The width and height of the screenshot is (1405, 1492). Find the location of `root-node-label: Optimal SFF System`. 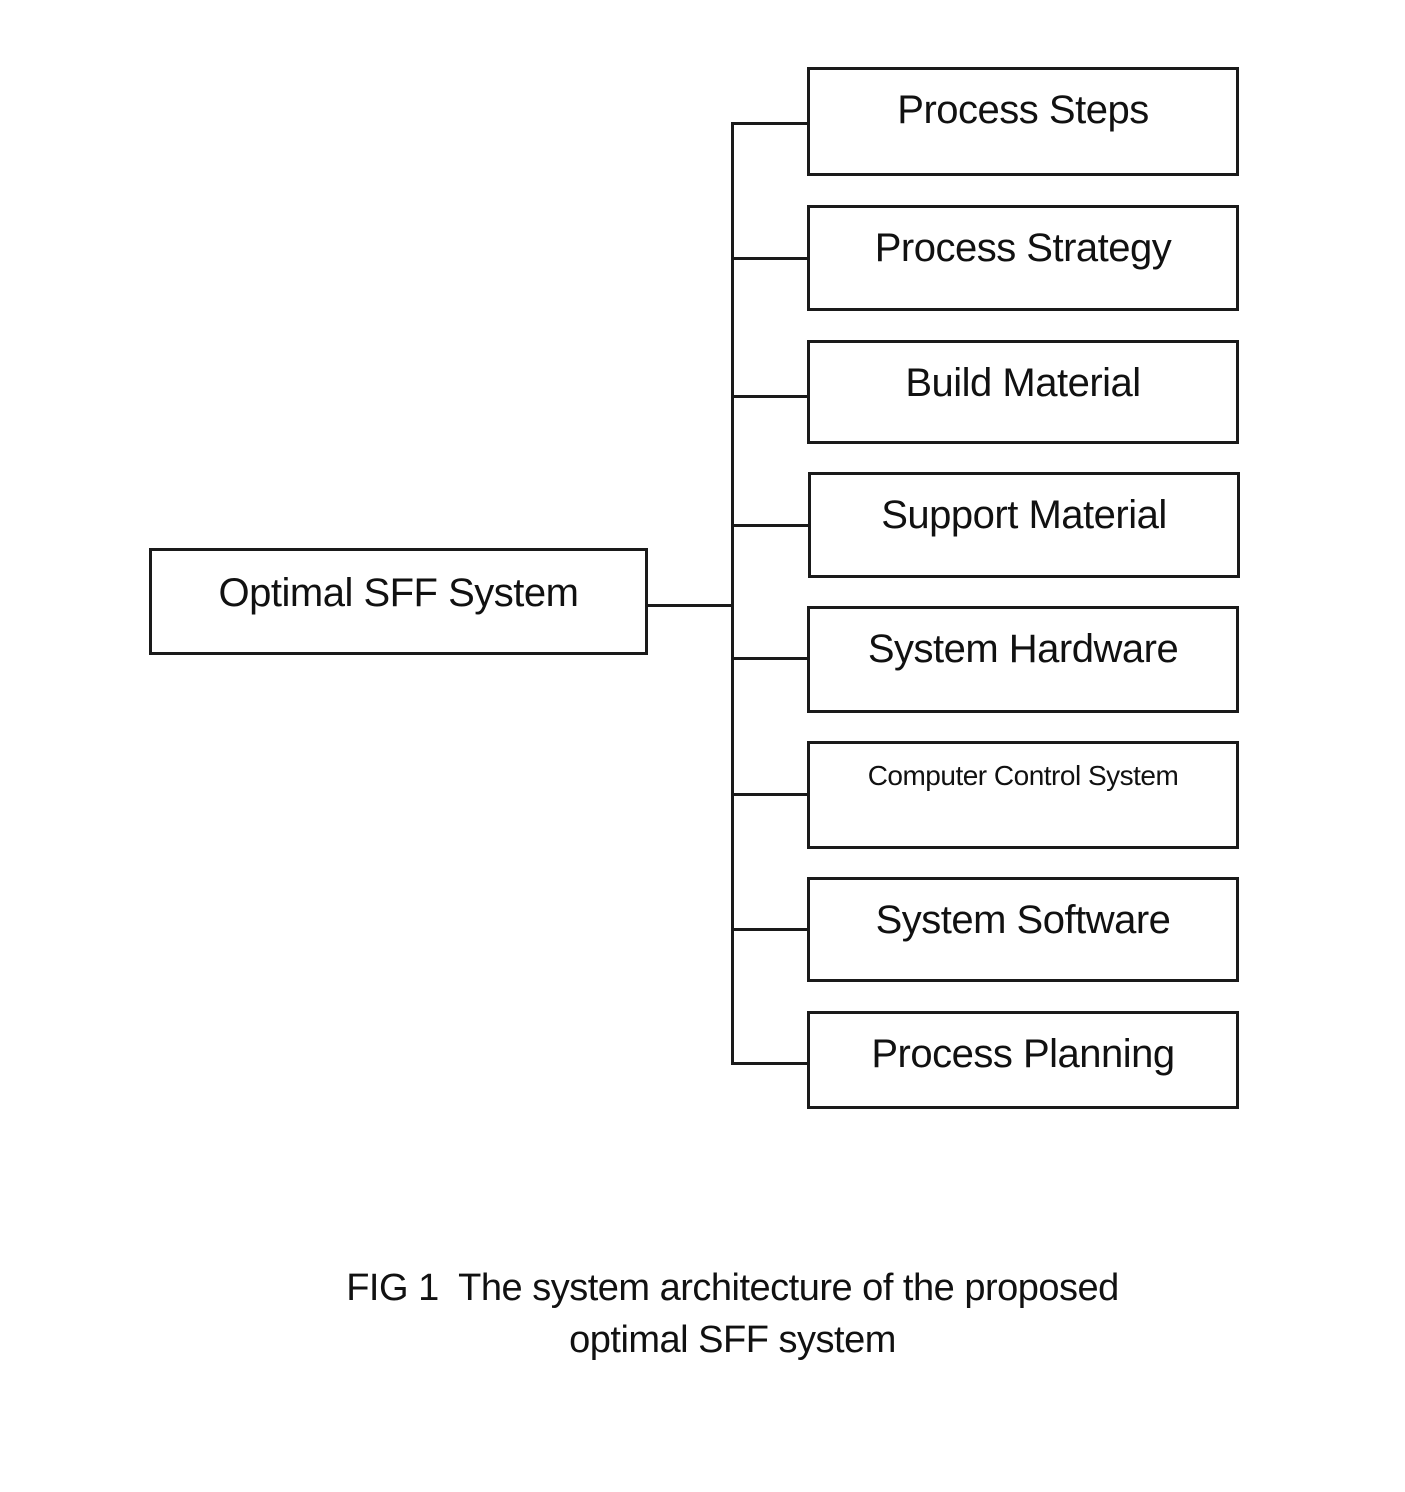

root-node-label: Optimal SFF System is located at coordinates (398, 593).